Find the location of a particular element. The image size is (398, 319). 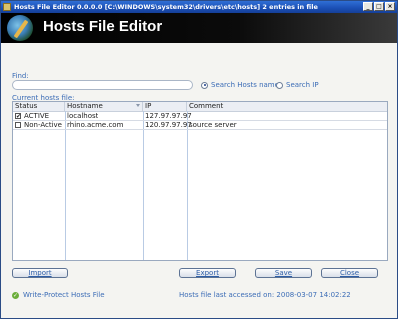

search-ip-radio: Search IP is located at coordinates (297, 85).